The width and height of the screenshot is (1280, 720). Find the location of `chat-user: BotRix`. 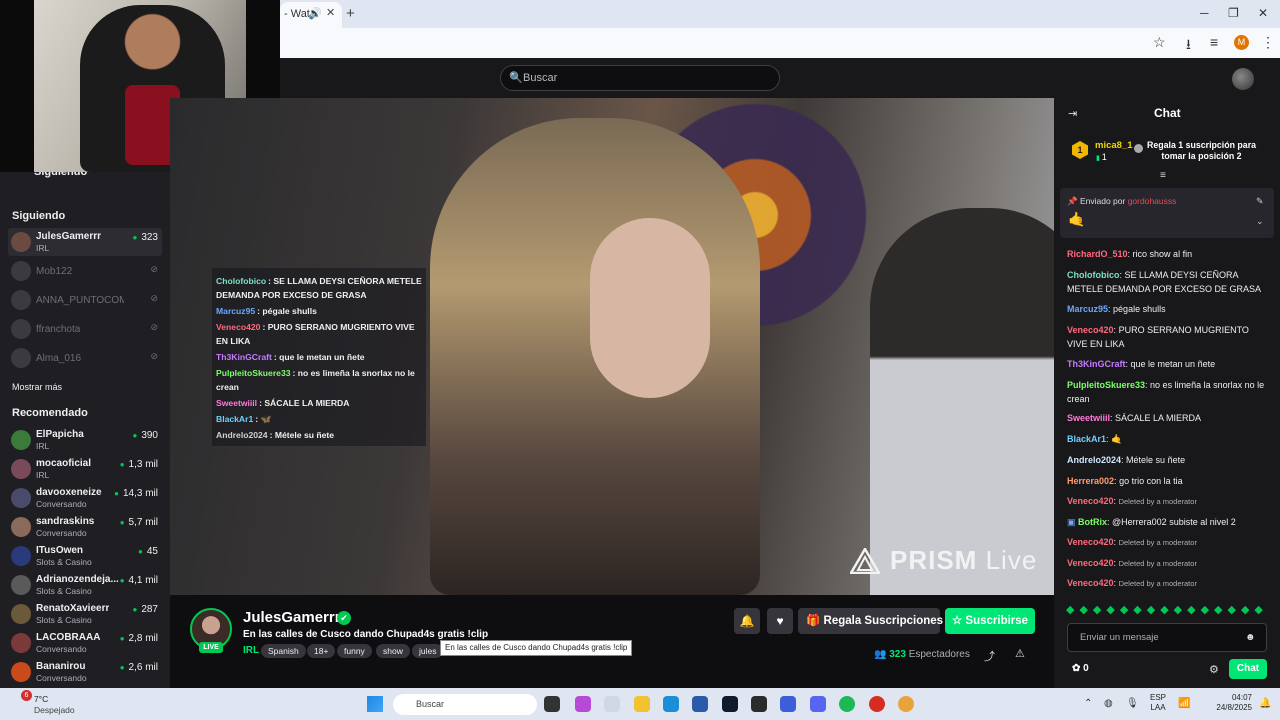

chat-user: BotRix is located at coordinates (1092, 522).